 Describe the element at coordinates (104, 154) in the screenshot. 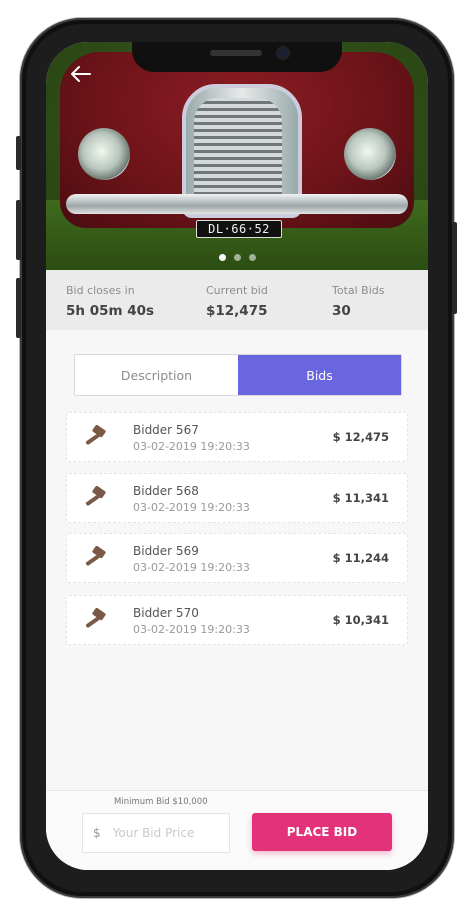

I see `left-headlight` at that location.